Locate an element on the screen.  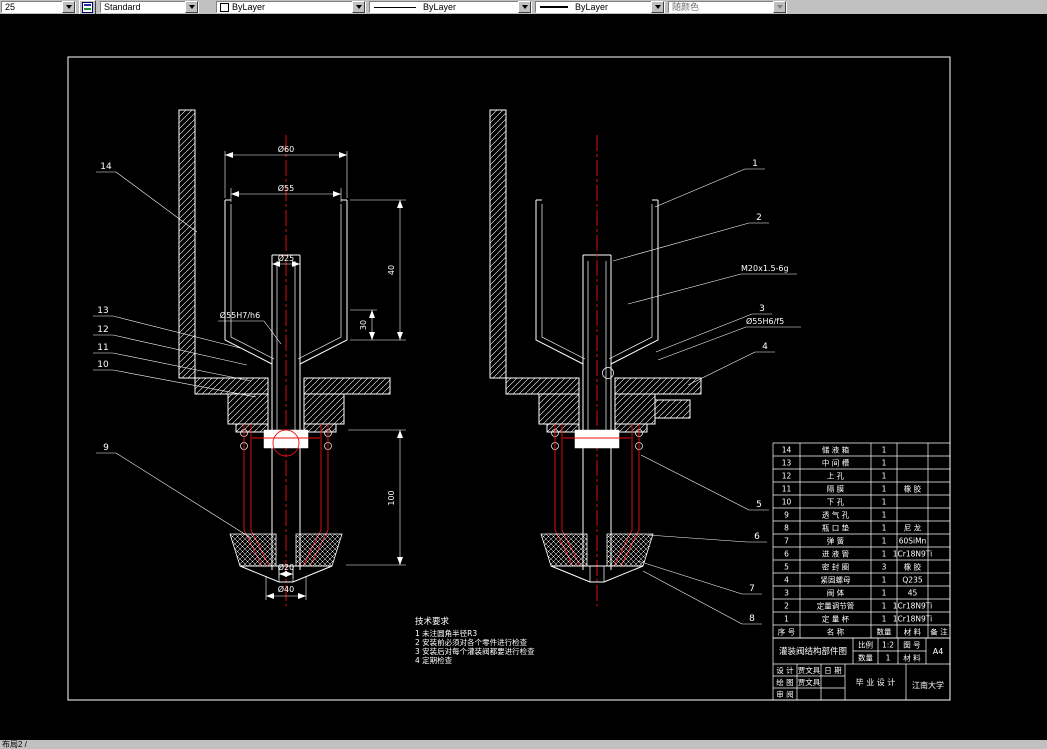
bom-cell: 弹 簧 is located at coordinates (836, 541).